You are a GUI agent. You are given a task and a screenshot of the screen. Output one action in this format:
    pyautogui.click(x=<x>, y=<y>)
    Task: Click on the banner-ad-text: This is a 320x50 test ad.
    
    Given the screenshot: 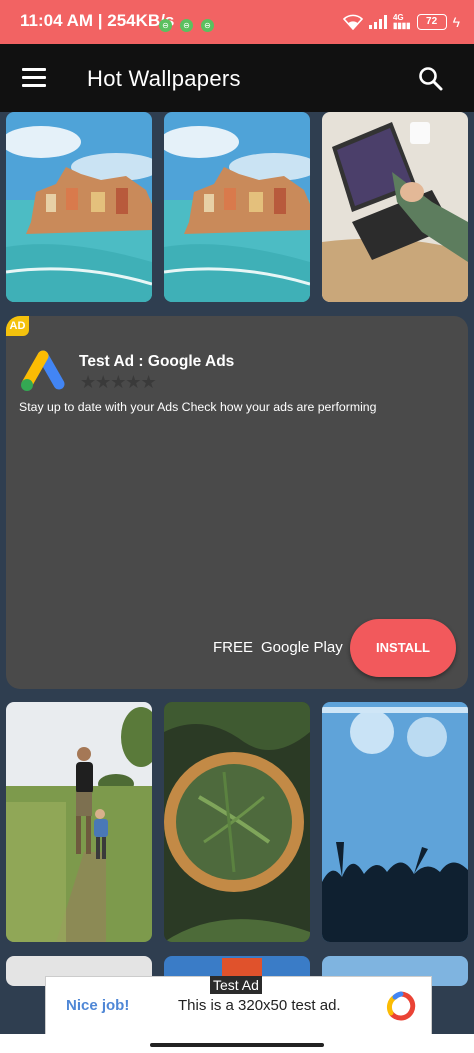 What is the action you would take?
    pyautogui.click(x=259, y=1005)
    